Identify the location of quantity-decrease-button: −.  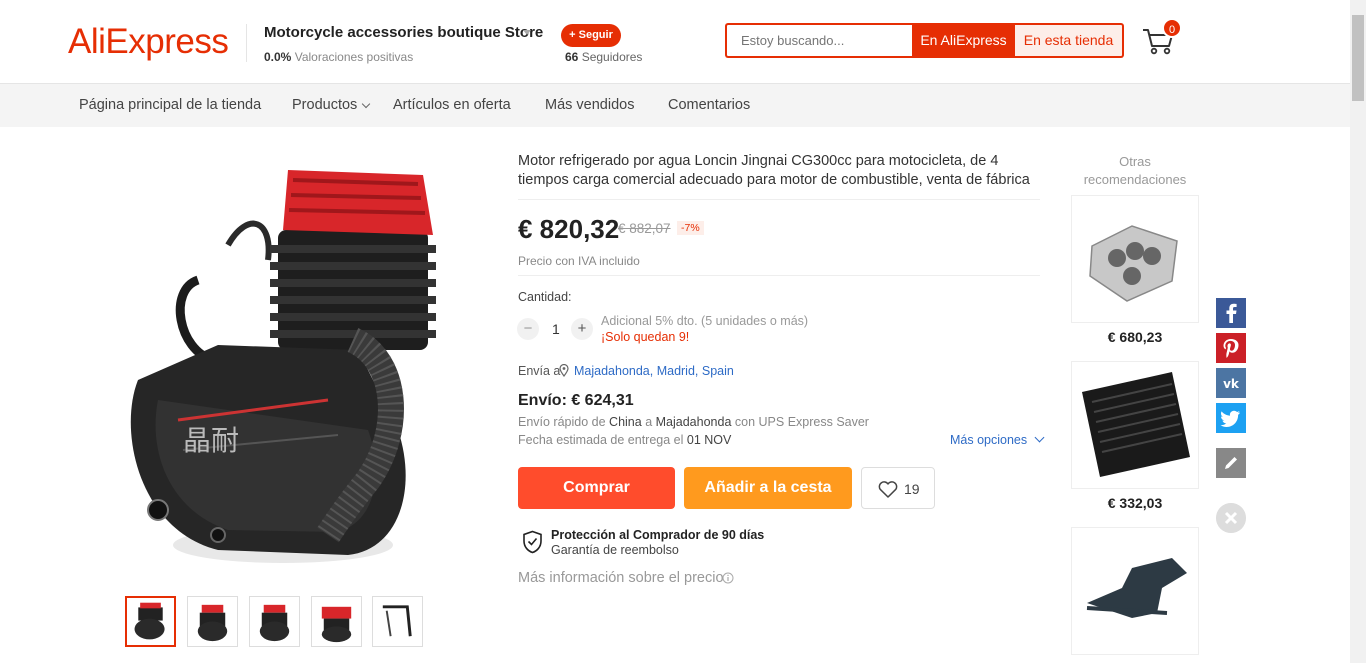
(528, 329).